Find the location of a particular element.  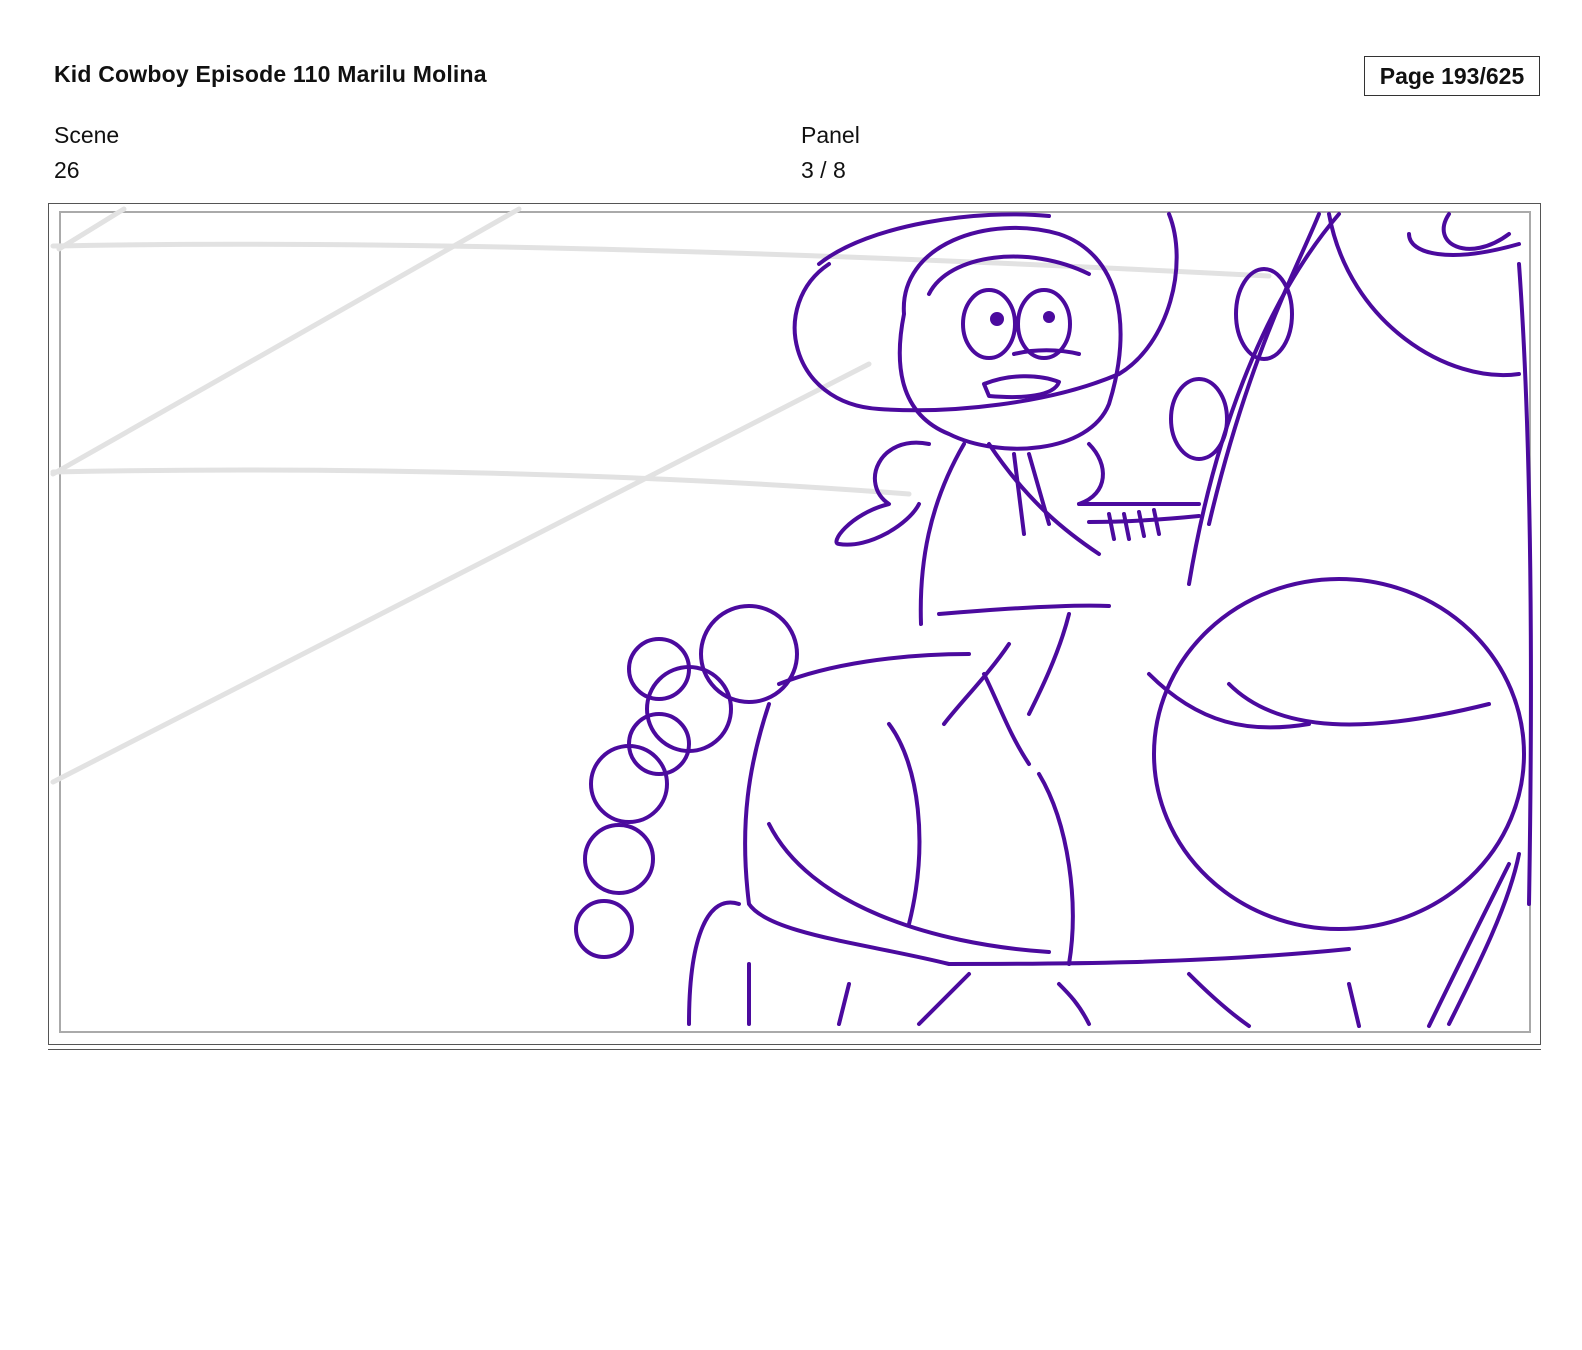

panel-underline is located at coordinates (794, 1049).